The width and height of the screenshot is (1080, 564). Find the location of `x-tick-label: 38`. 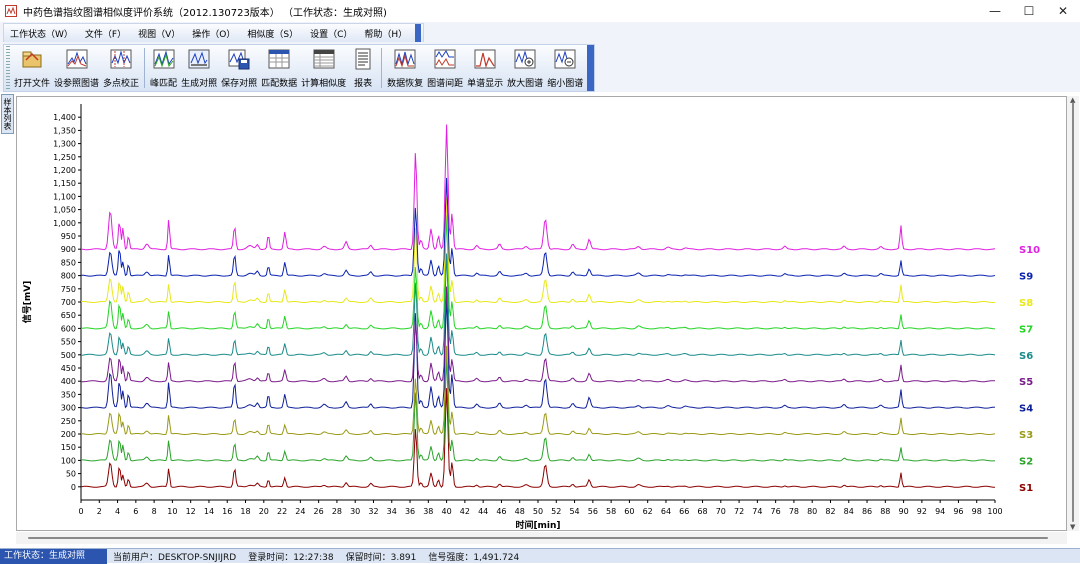

x-tick-label: 38 is located at coordinates (428, 511).